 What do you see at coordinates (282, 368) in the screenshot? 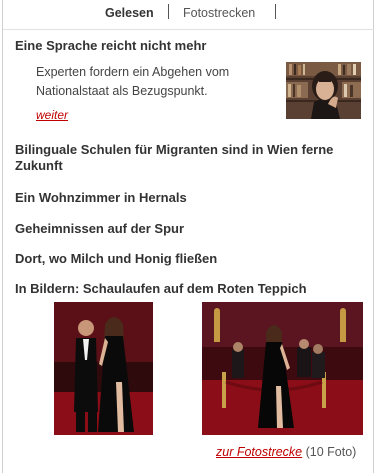
I see `red-carpet-actress-photo` at bounding box center [282, 368].